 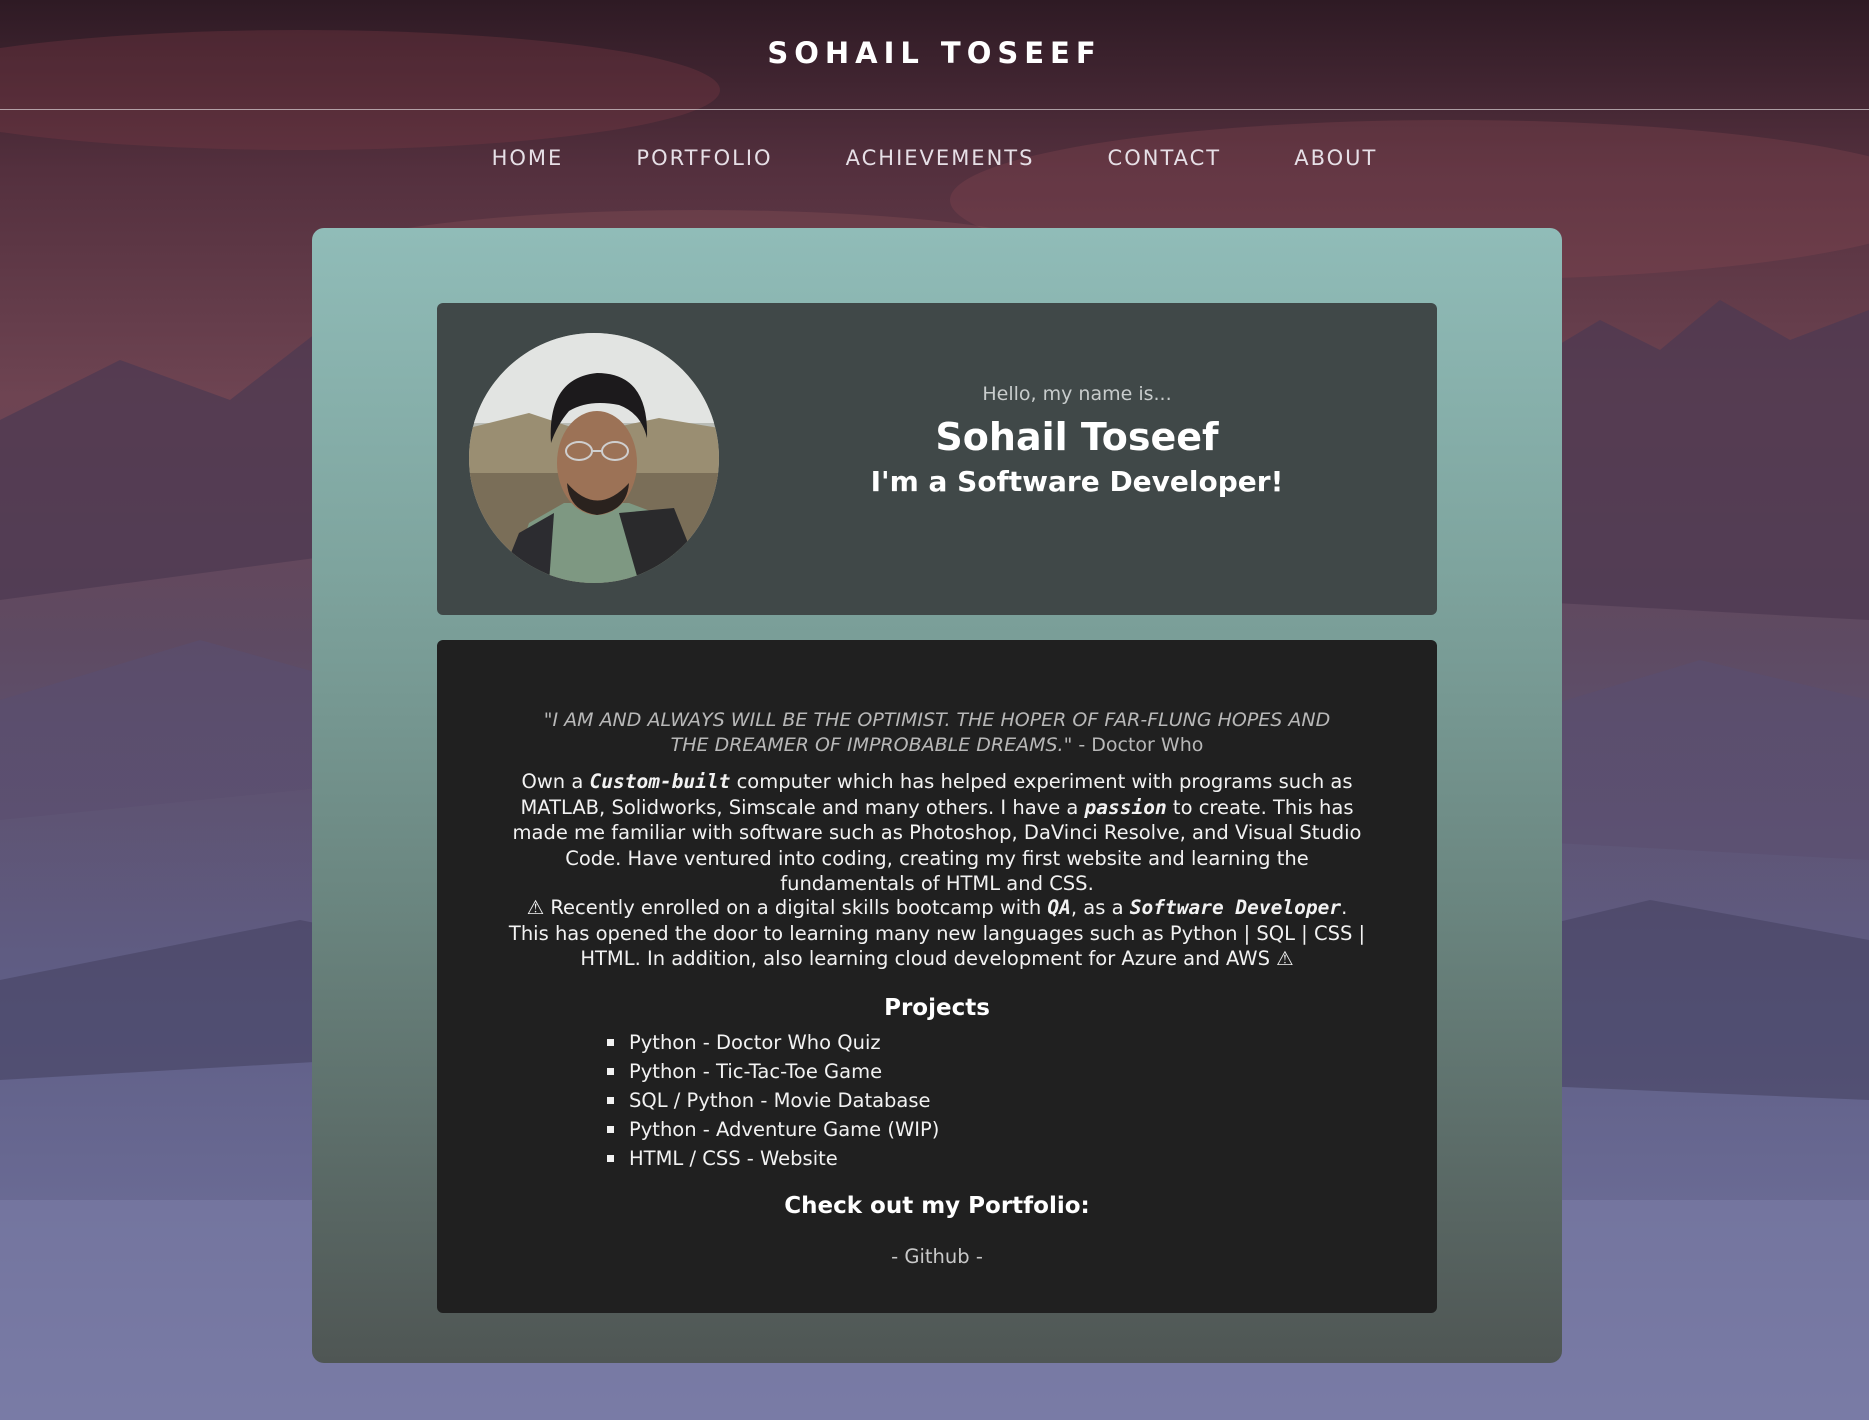 I want to click on list-item: SQL / Python - Movie Database, so click(x=773, y=1100).